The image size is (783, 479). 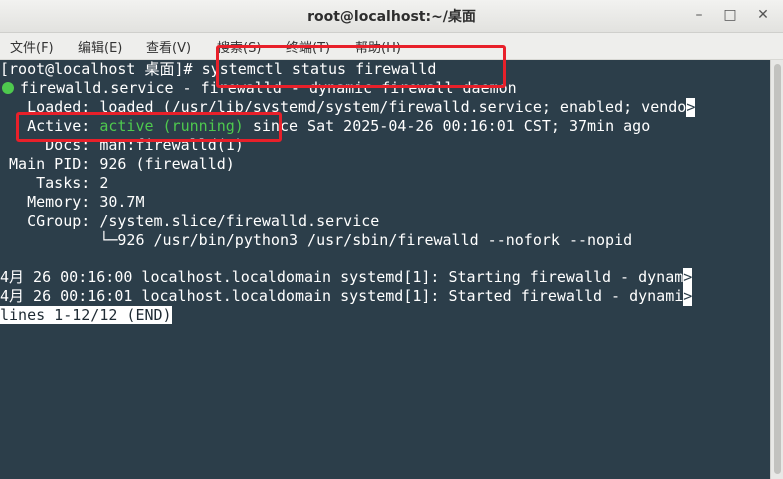 What do you see at coordinates (100, 46) in the screenshot?
I see `menu-edit: 编辑(E)` at bounding box center [100, 46].